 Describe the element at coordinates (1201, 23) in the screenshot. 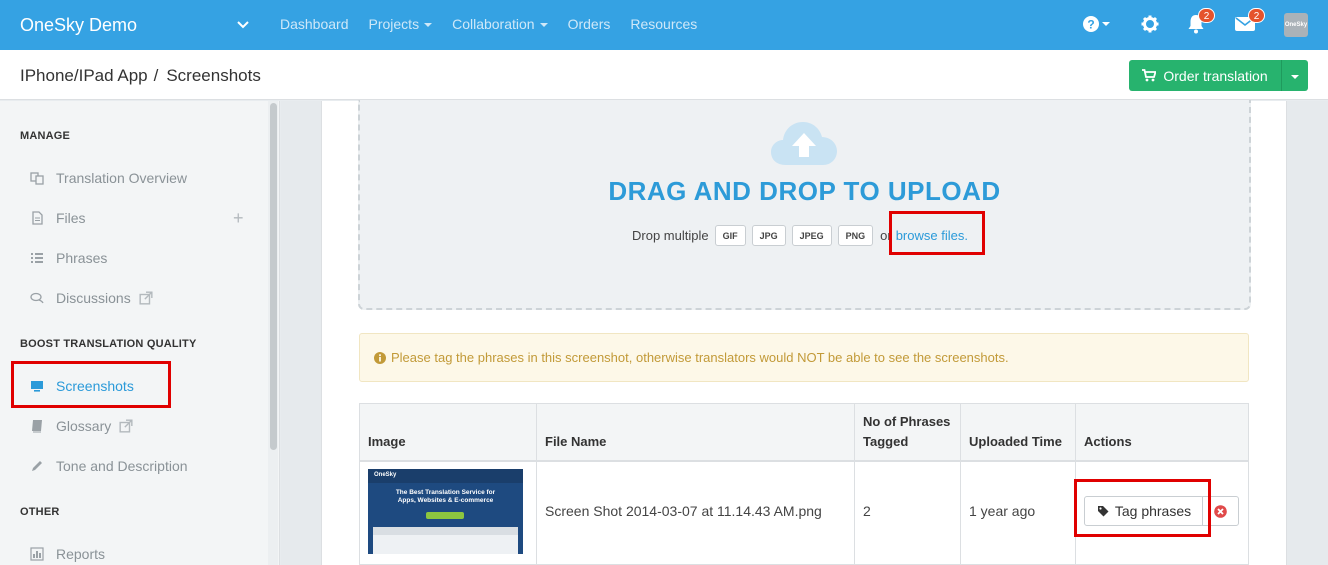

I see `notifications-button: 2` at that location.